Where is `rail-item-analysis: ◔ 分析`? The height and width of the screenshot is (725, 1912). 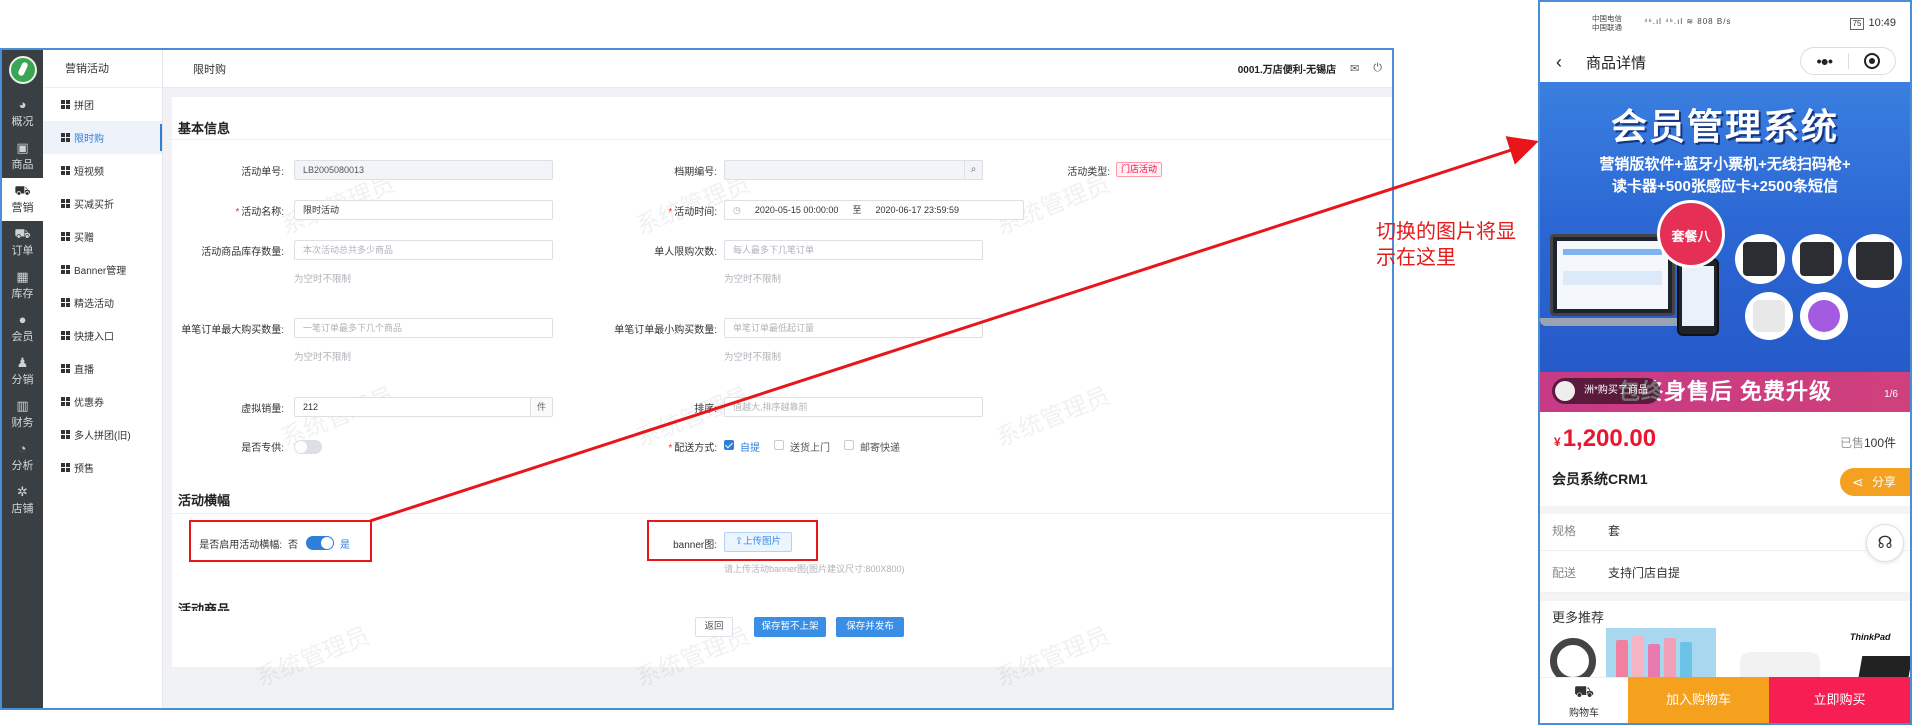 rail-item-analysis: ◔ 分析 is located at coordinates (22, 457).